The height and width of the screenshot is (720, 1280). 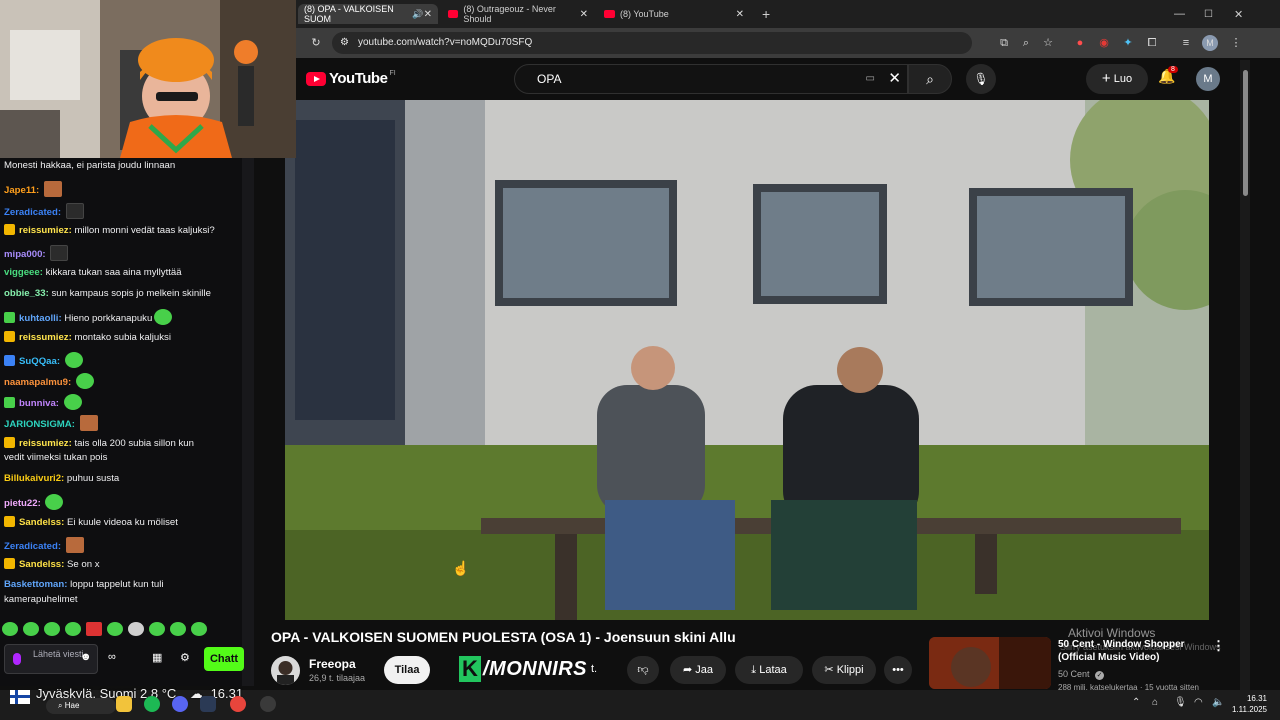 I want to click on chat-username: SuQQaa:, so click(x=39, y=361).